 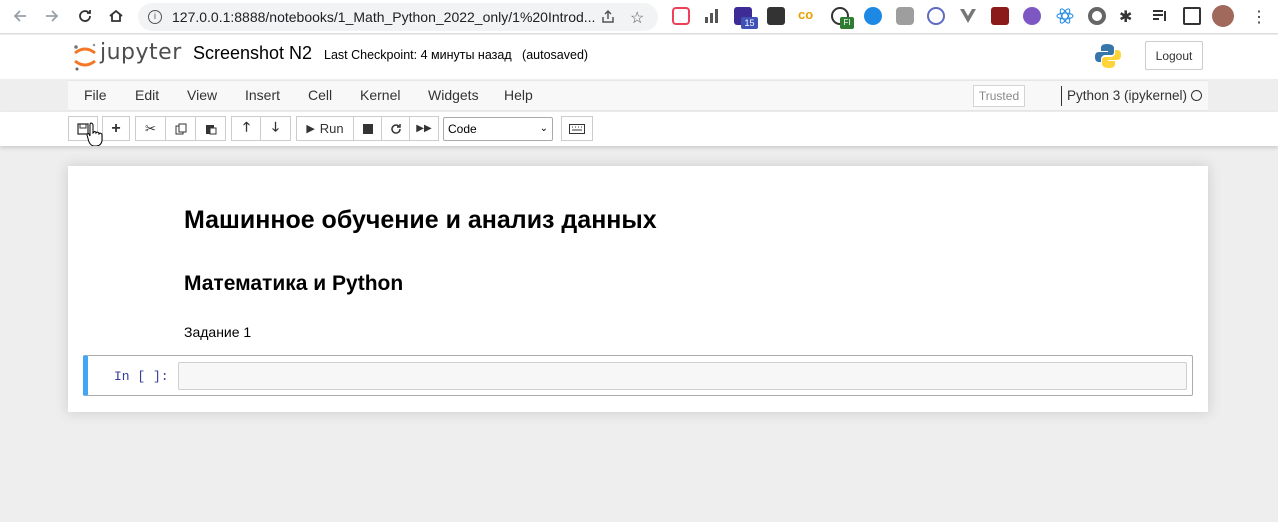 I want to click on notebook-title: Screenshot N2, so click(x=252, y=53).